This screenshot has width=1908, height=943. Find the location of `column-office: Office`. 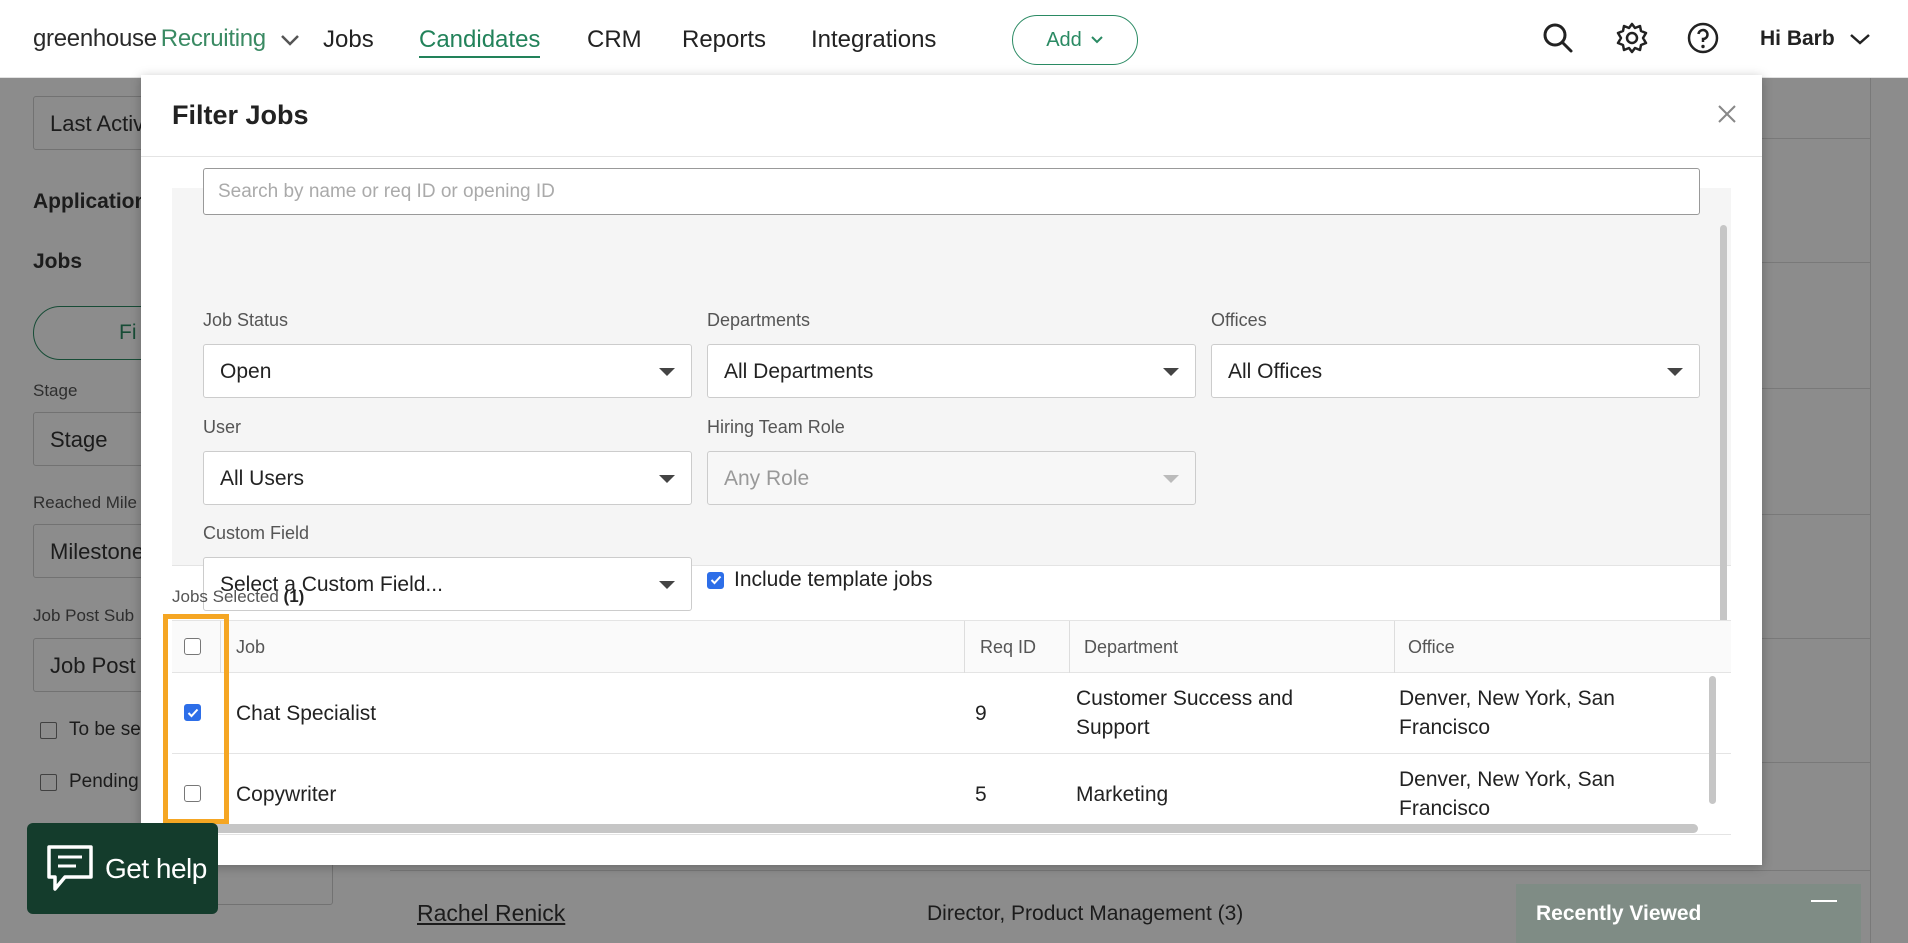

column-office: Office is located at coordinates (1431, 647).